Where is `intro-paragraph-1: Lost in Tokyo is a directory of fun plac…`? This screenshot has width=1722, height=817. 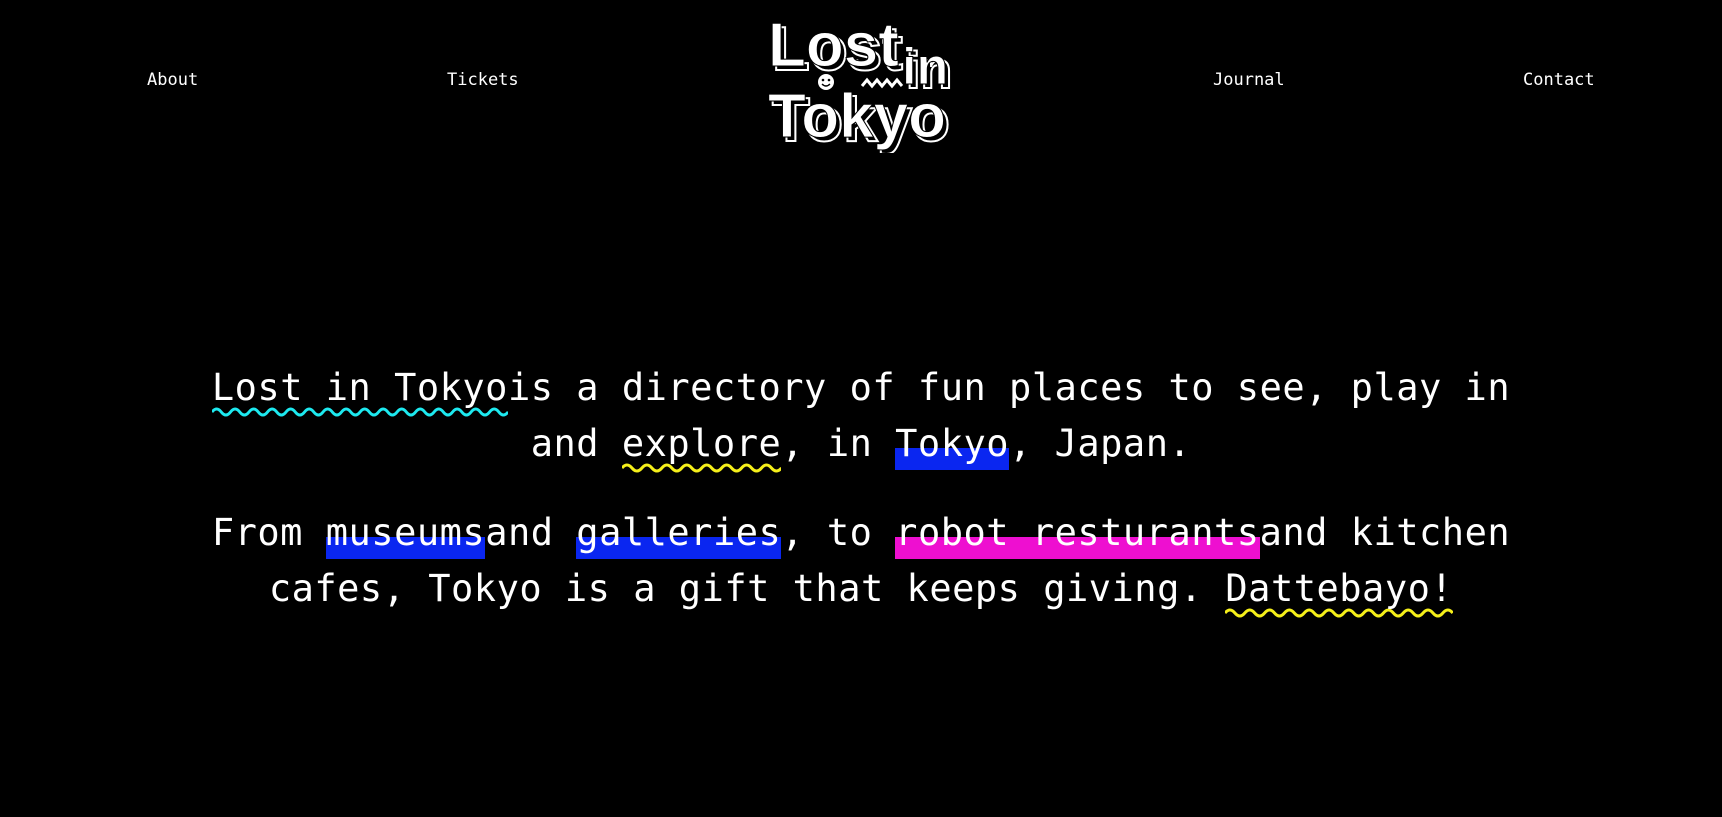 intro-paragraph-1: Lost in Tokyo is a directory of fun plac… is located at coordinates (861, 416).